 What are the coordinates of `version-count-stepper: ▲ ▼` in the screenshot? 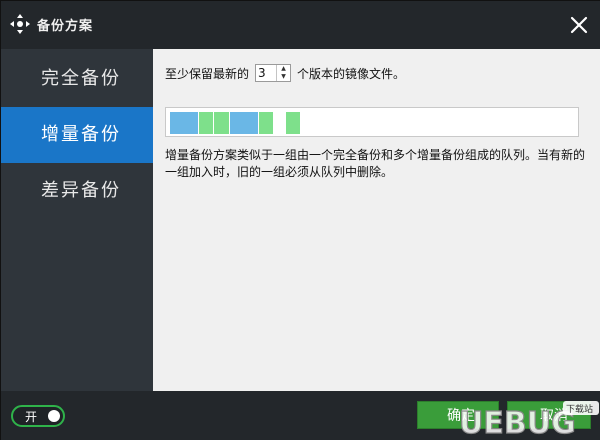 It's located at (273, 73).